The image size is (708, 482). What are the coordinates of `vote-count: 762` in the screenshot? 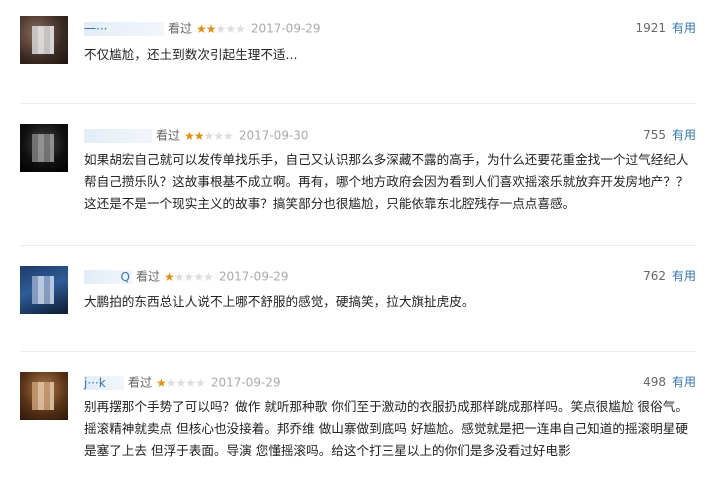 It's located at (654, 276).